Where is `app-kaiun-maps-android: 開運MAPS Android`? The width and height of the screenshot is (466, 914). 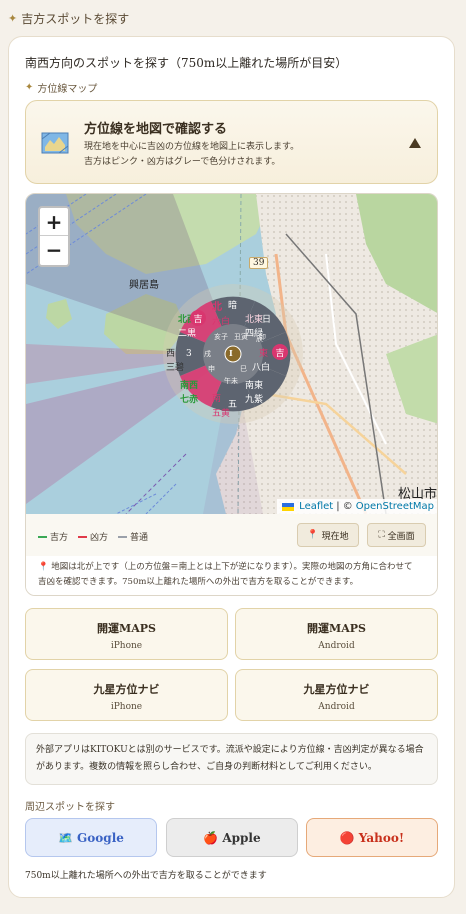 app-kaiun-maps-android: 開運MAPS Android is located at coordinates (336, 634).